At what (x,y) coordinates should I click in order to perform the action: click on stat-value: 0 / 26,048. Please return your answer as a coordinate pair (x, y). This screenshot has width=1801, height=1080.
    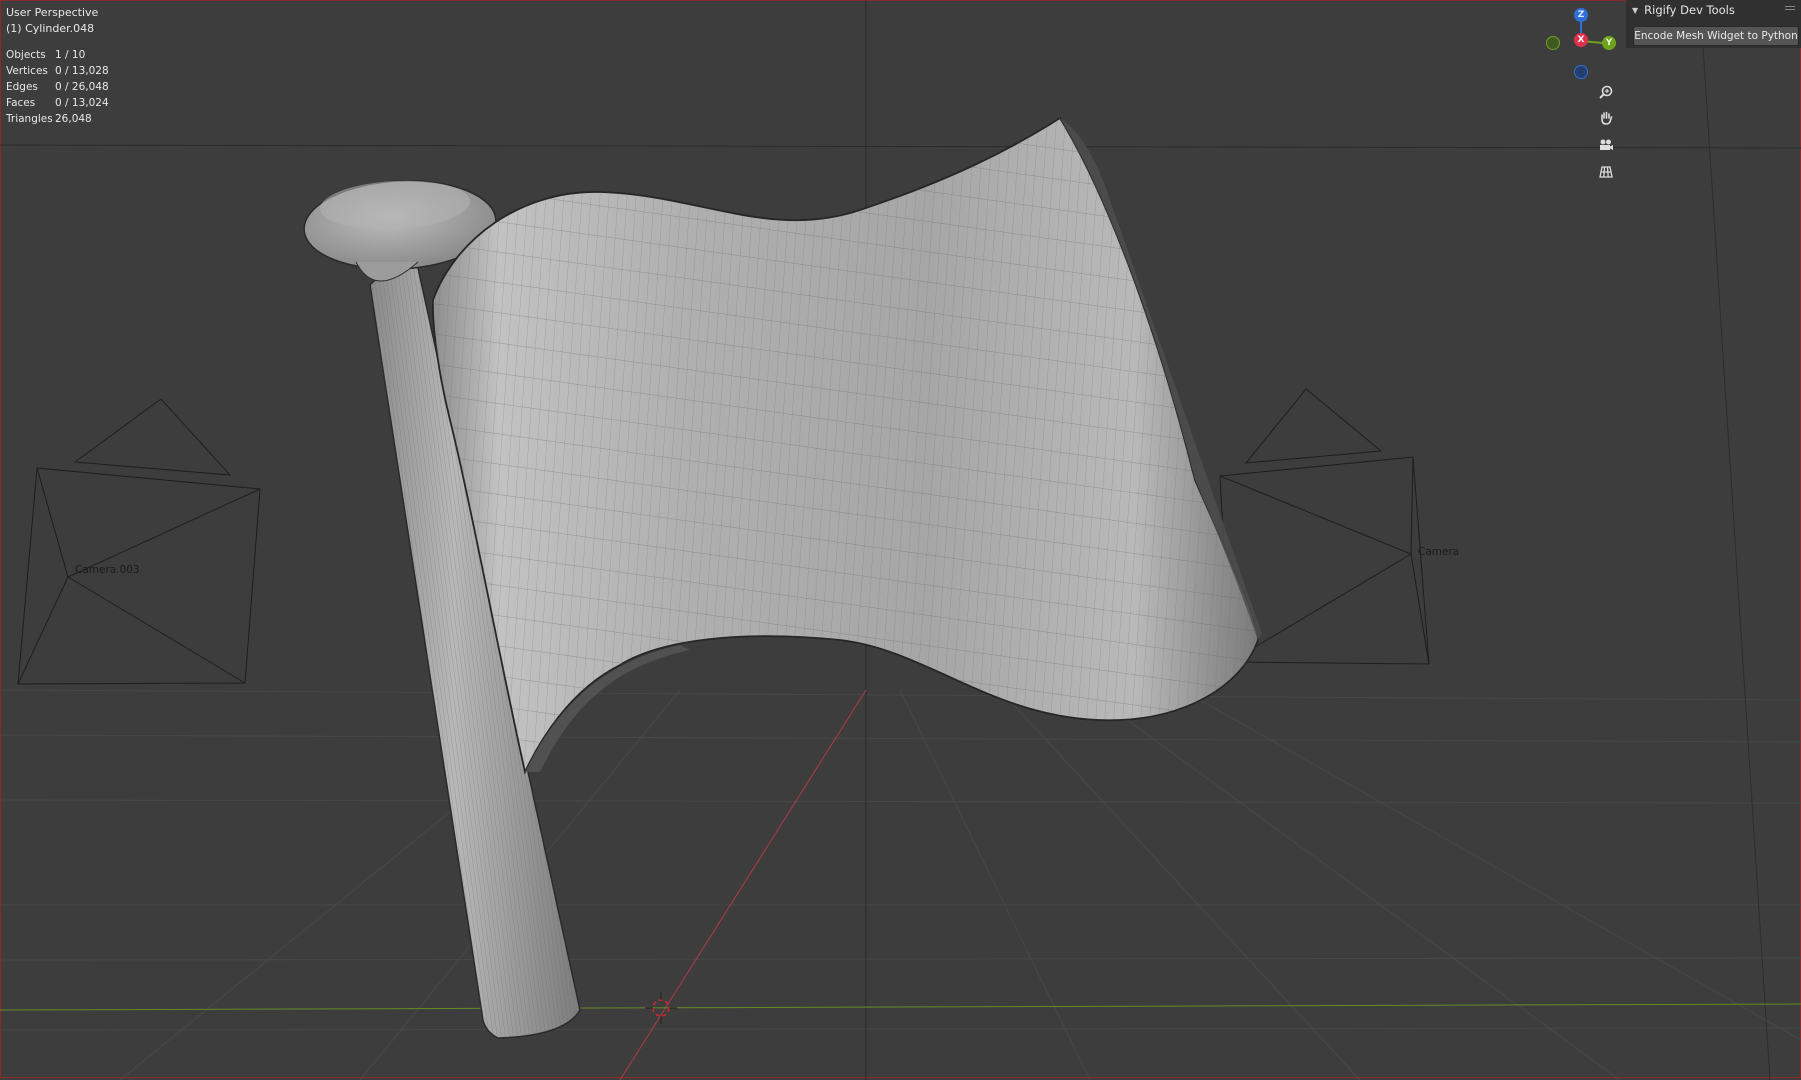
    Looking at the image, I should click on (82, 87).